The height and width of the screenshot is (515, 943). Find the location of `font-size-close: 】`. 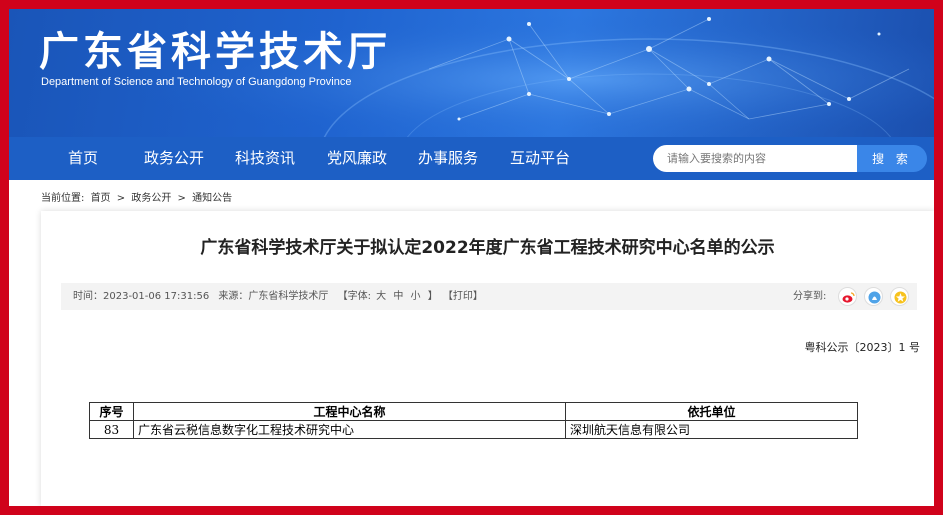

font-size-close: 】 is located at coordinates (432, 296).